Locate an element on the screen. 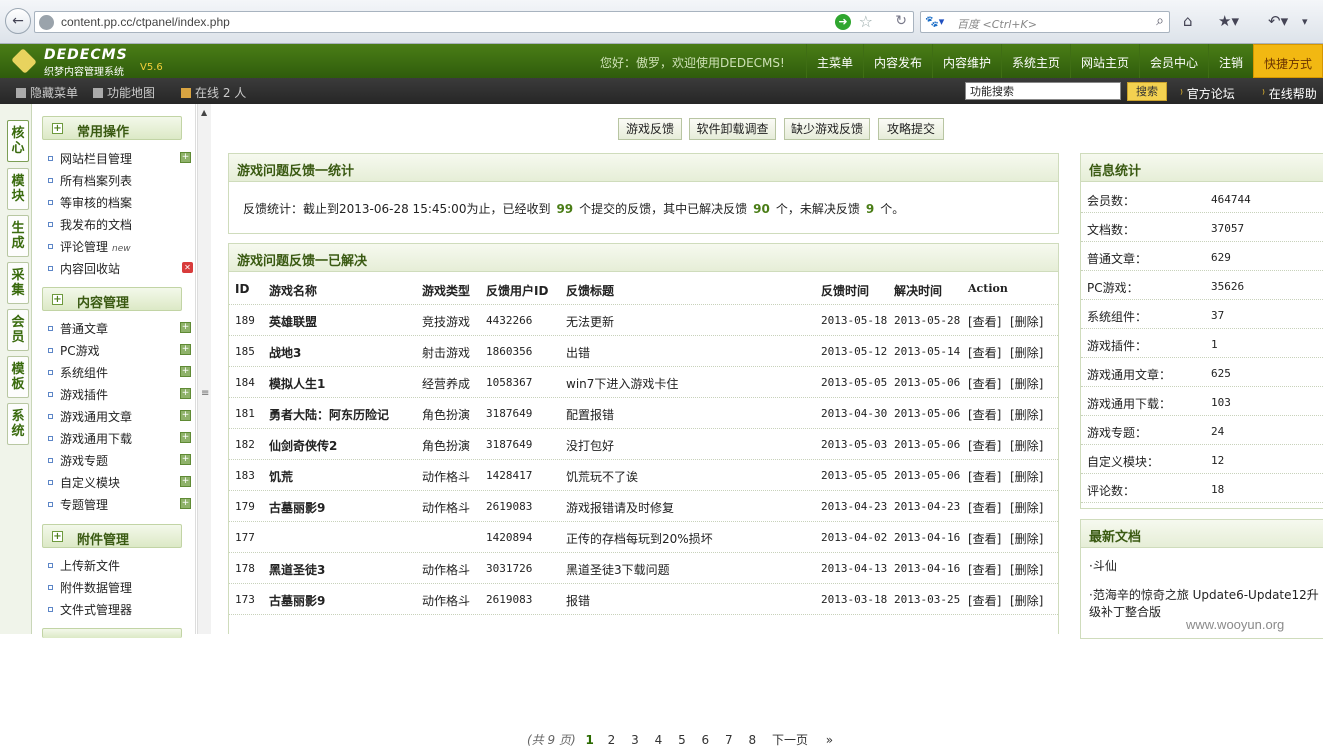  bookmarks-icon: ★▾ is located at coordinates (1228, 21).